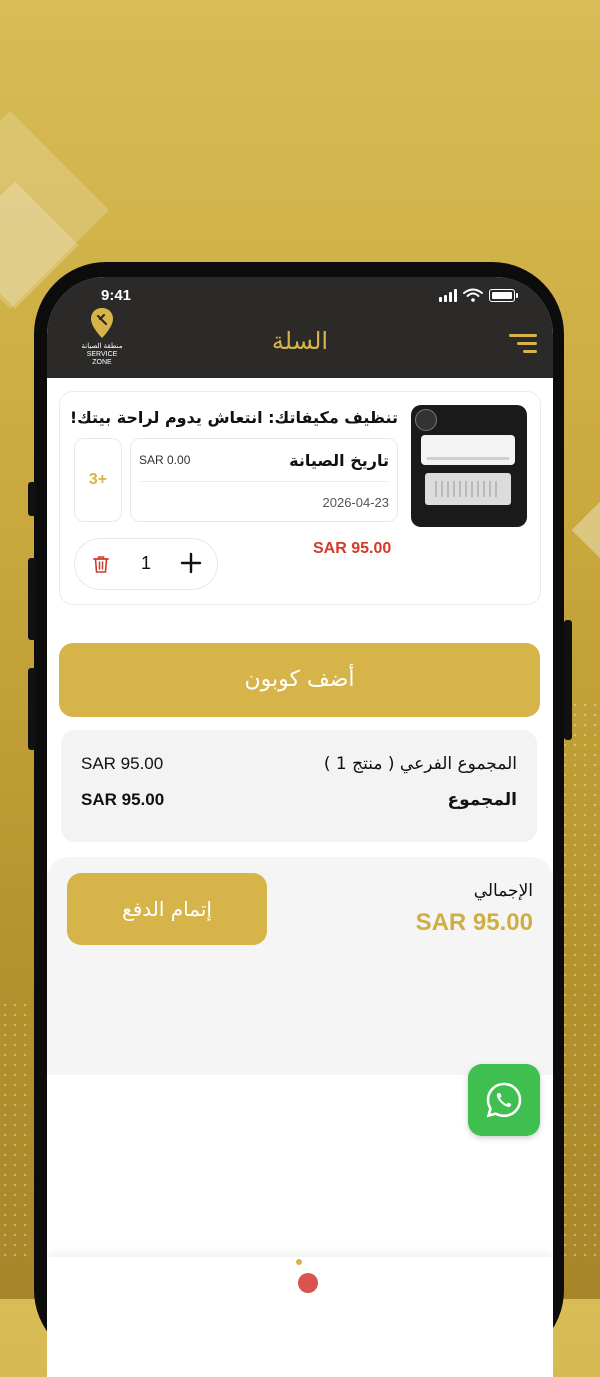  What do you see at coordinates (299, 1261) in the screenshot?
I see `active-tab-indicator` at bounding box center [299, 1261].